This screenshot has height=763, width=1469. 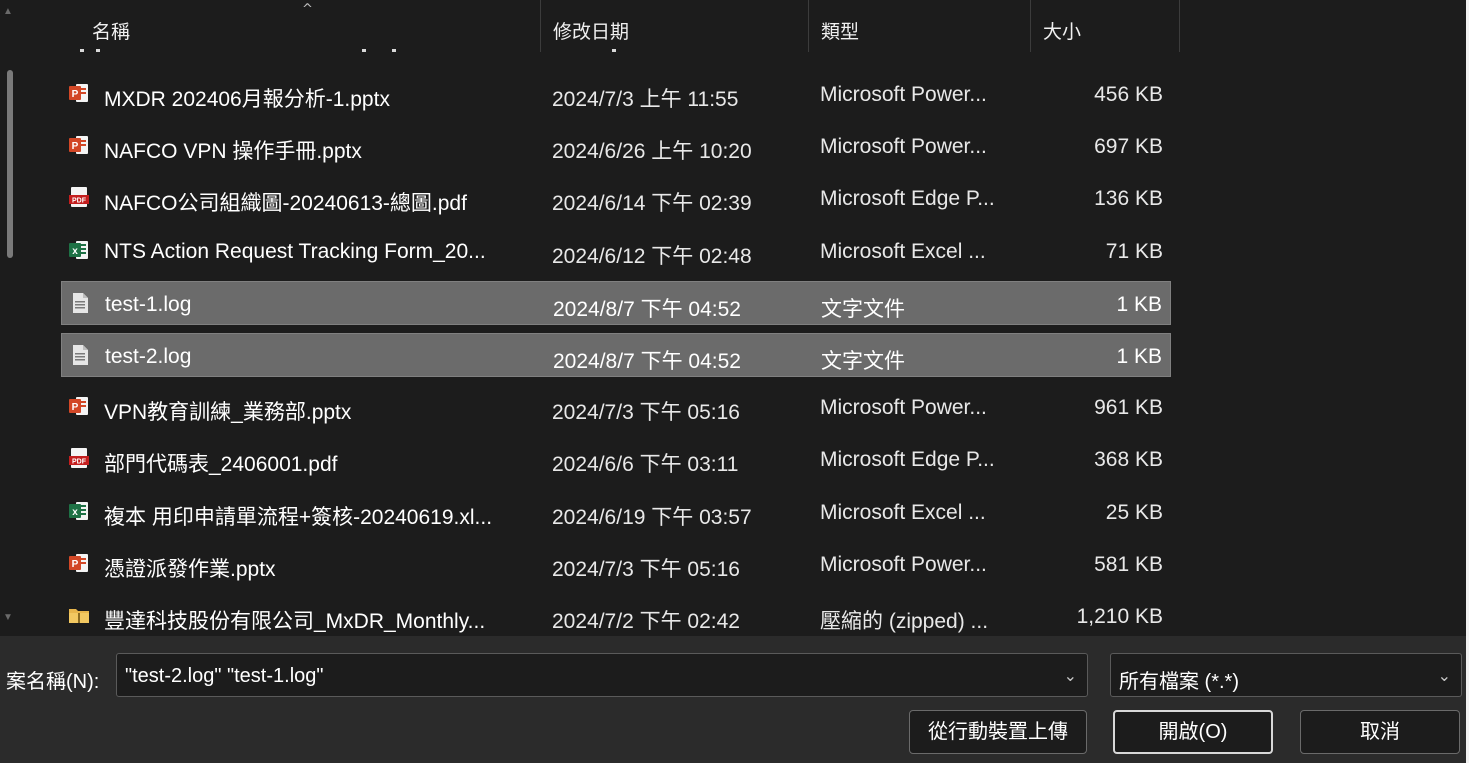 What do you see at coordinates (352, 49) in the screenshot?
I see `partially-hidden-row` at bounding box center [352, 49].